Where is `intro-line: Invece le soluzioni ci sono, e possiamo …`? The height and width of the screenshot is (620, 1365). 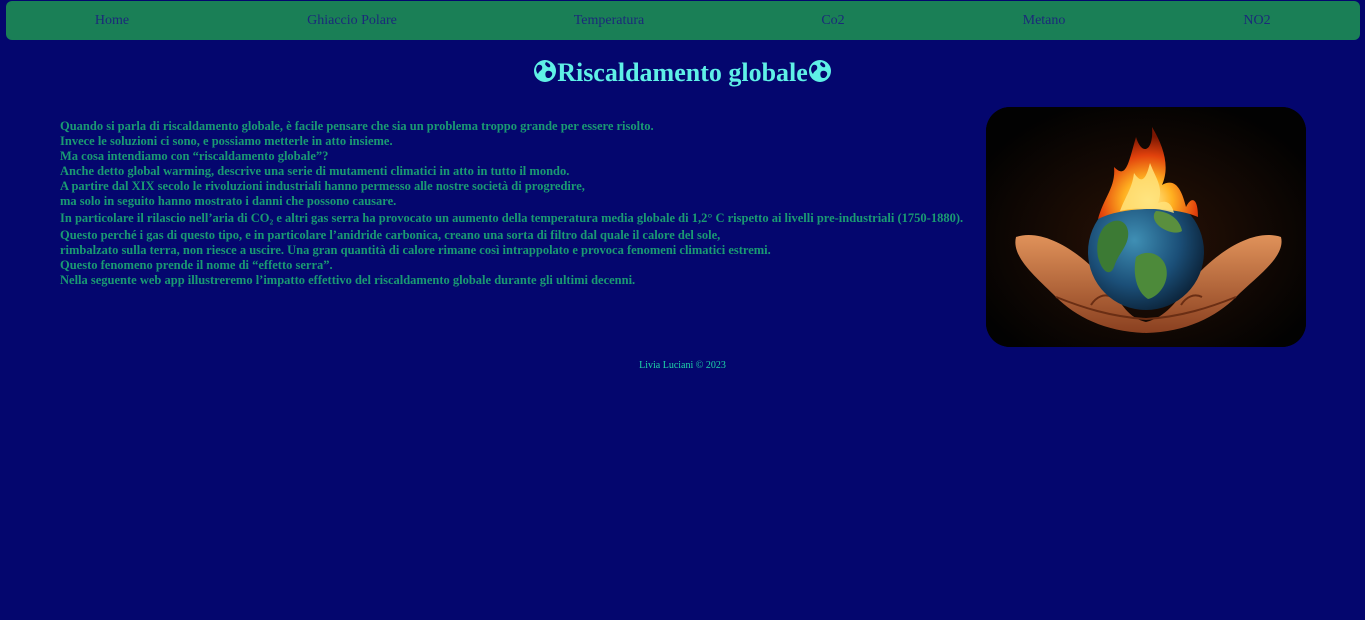
intro-line: Invece le soluzioni ci sono, e possiamo … is located at coordinates (226, 141).